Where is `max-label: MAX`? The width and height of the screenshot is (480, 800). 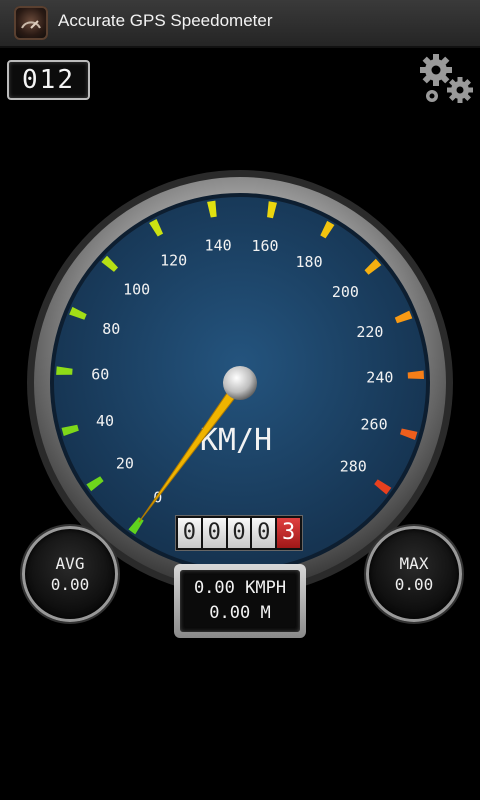
max-label: MAX is located at coordinates (414, 563).